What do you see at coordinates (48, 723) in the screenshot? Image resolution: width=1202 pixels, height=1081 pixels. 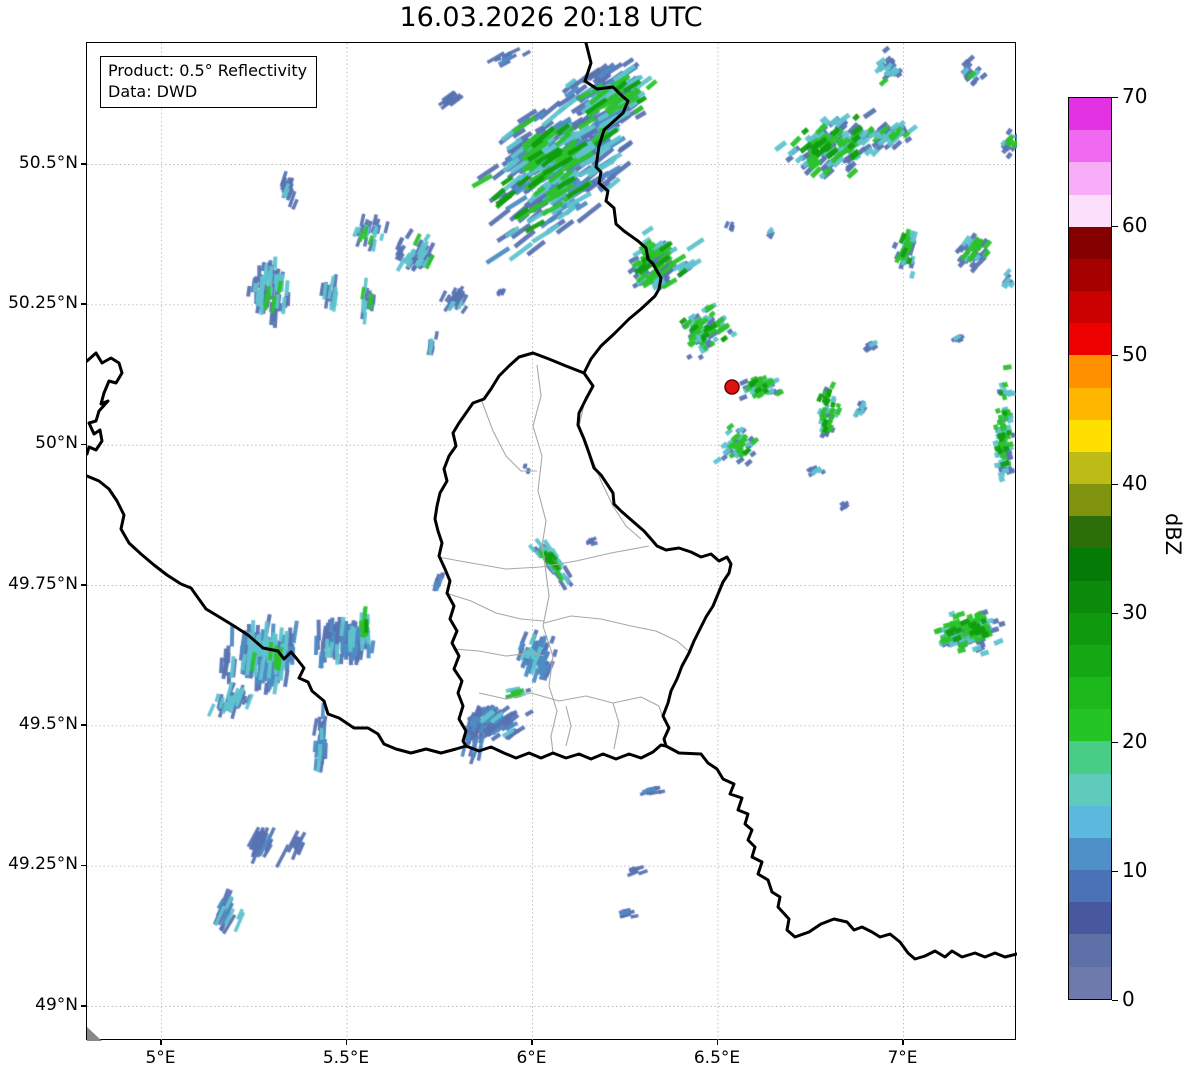 I see `lat-tick-label: 49.5°N` at bounding box center [48, 723].